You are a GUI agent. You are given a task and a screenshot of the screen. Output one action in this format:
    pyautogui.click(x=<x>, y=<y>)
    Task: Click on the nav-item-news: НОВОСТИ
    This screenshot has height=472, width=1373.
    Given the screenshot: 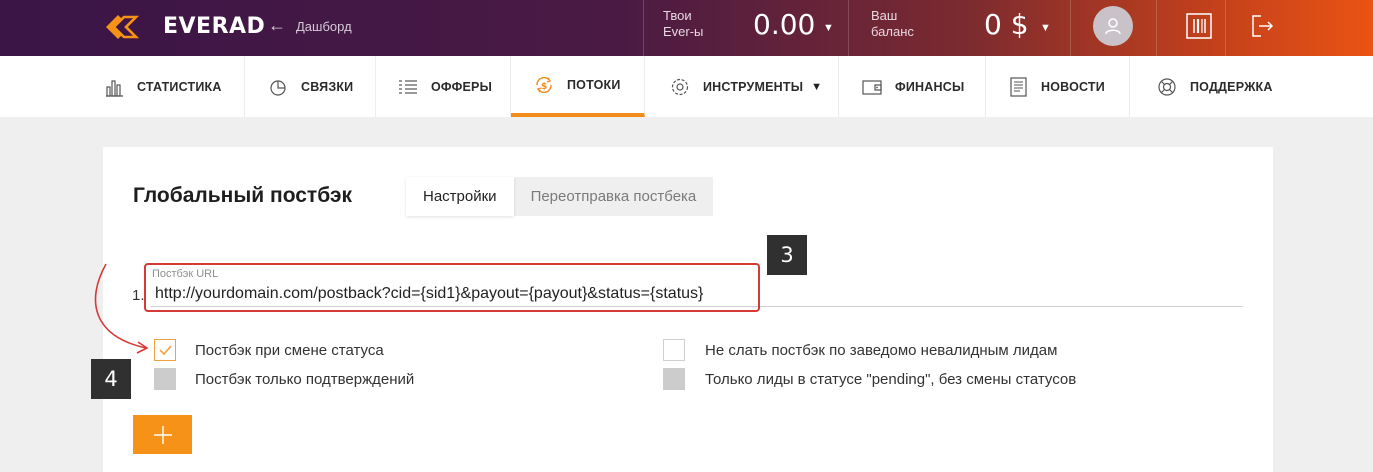 What is the action you would take?
    pyautogui.click(x=1058, y=86)
    